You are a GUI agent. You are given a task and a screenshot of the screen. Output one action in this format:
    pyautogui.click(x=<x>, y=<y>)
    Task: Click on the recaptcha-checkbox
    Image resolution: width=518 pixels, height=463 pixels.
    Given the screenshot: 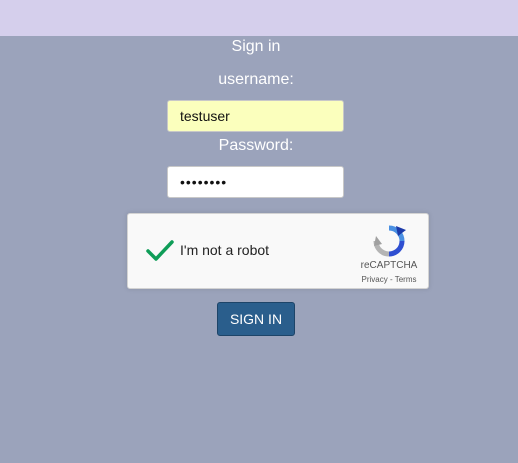 What is the action you would take?
    pyautogui.click(x=160, y=250)
    